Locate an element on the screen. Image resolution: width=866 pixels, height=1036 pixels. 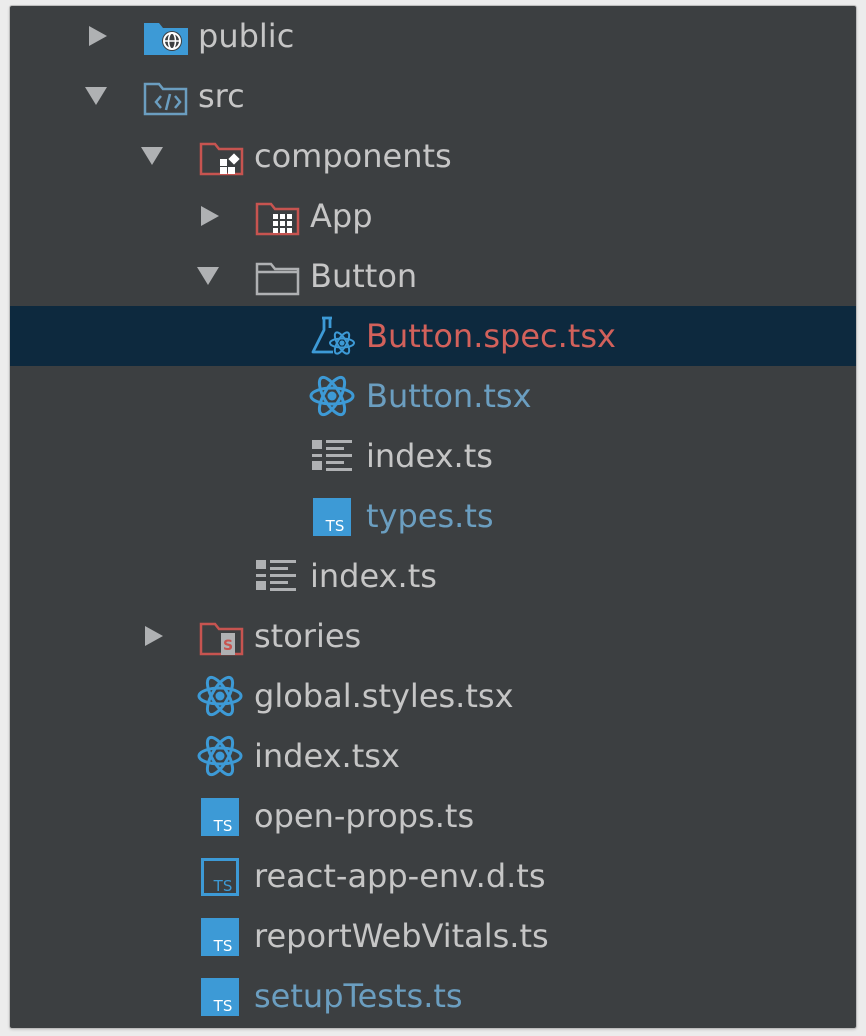
source-folder-icon is located at coordinates (165, 99).